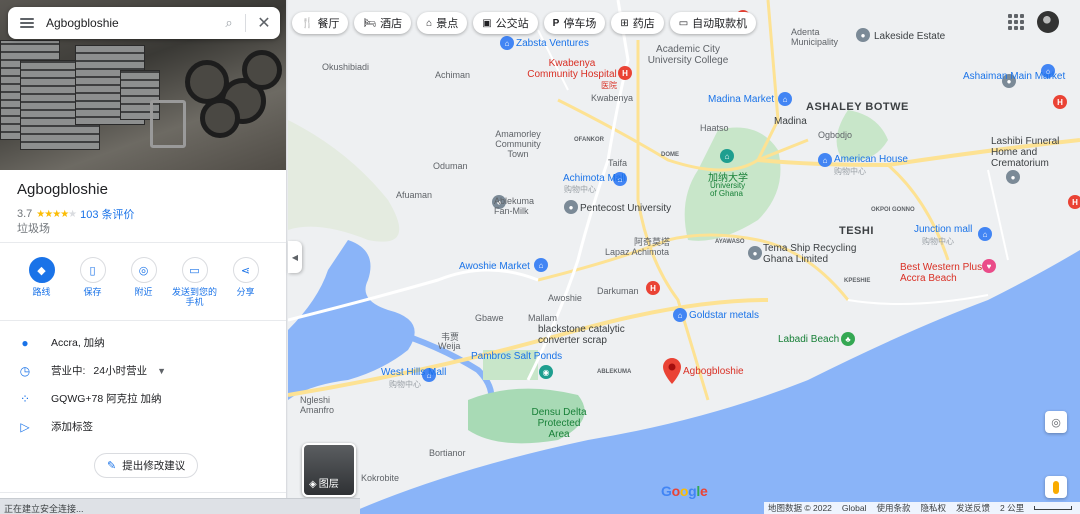 The height and width of the screenshot is (514, 1080). I want to click on map-label-american-cn: 购物中心, so click(850, 171).